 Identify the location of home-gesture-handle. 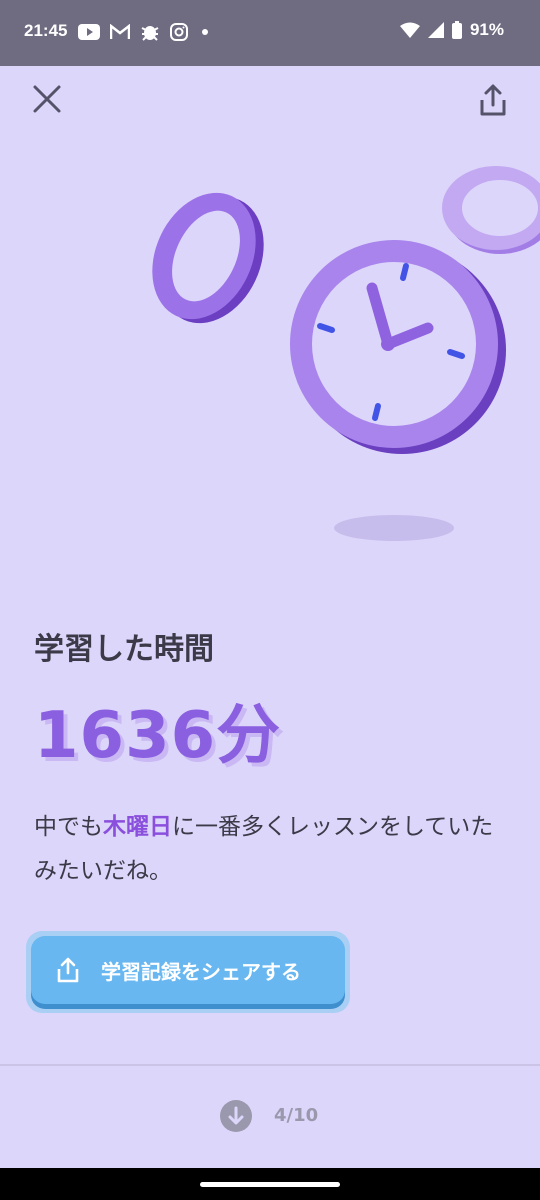
(270, 1184).